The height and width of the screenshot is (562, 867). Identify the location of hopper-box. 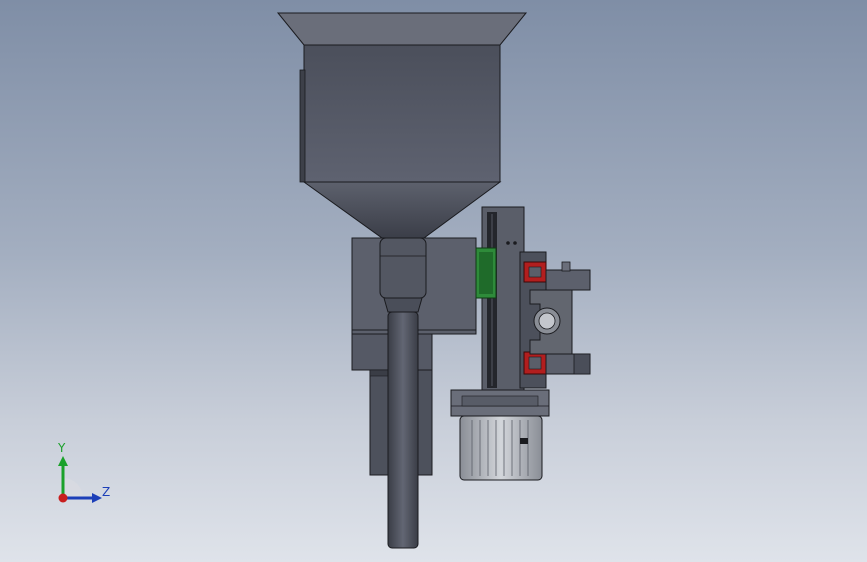
(402, 113).